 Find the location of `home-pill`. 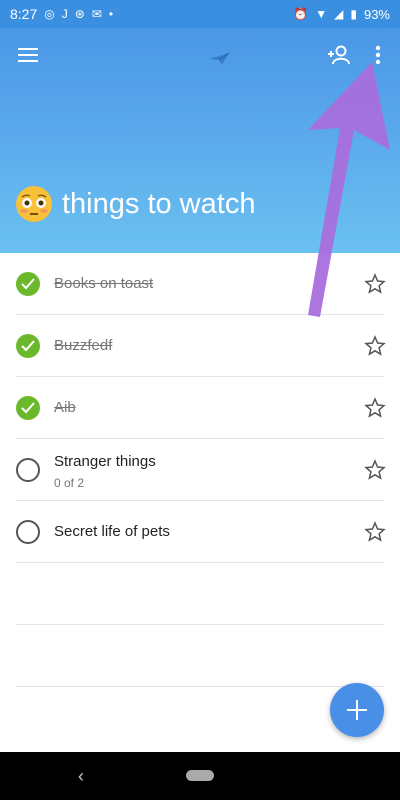

home-pill is located at coordinates (200, 775).